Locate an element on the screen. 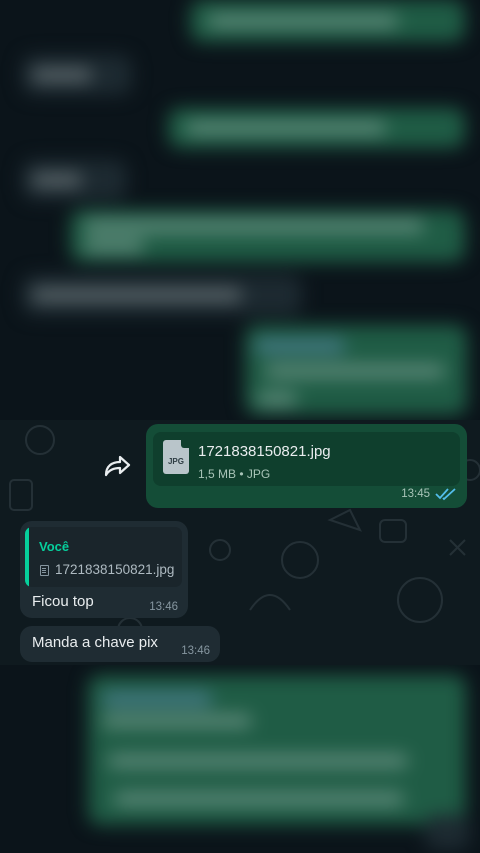 Image resolution: width=480 pixels, height=853 pixels. message-time: 13:45 is located at coordinates (415, 494).